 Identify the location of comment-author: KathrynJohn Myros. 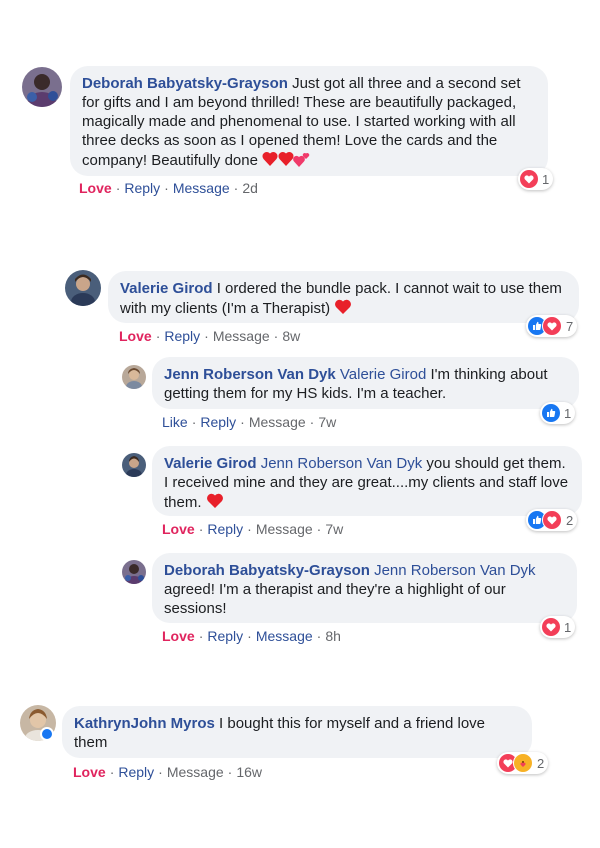
(144, 723).